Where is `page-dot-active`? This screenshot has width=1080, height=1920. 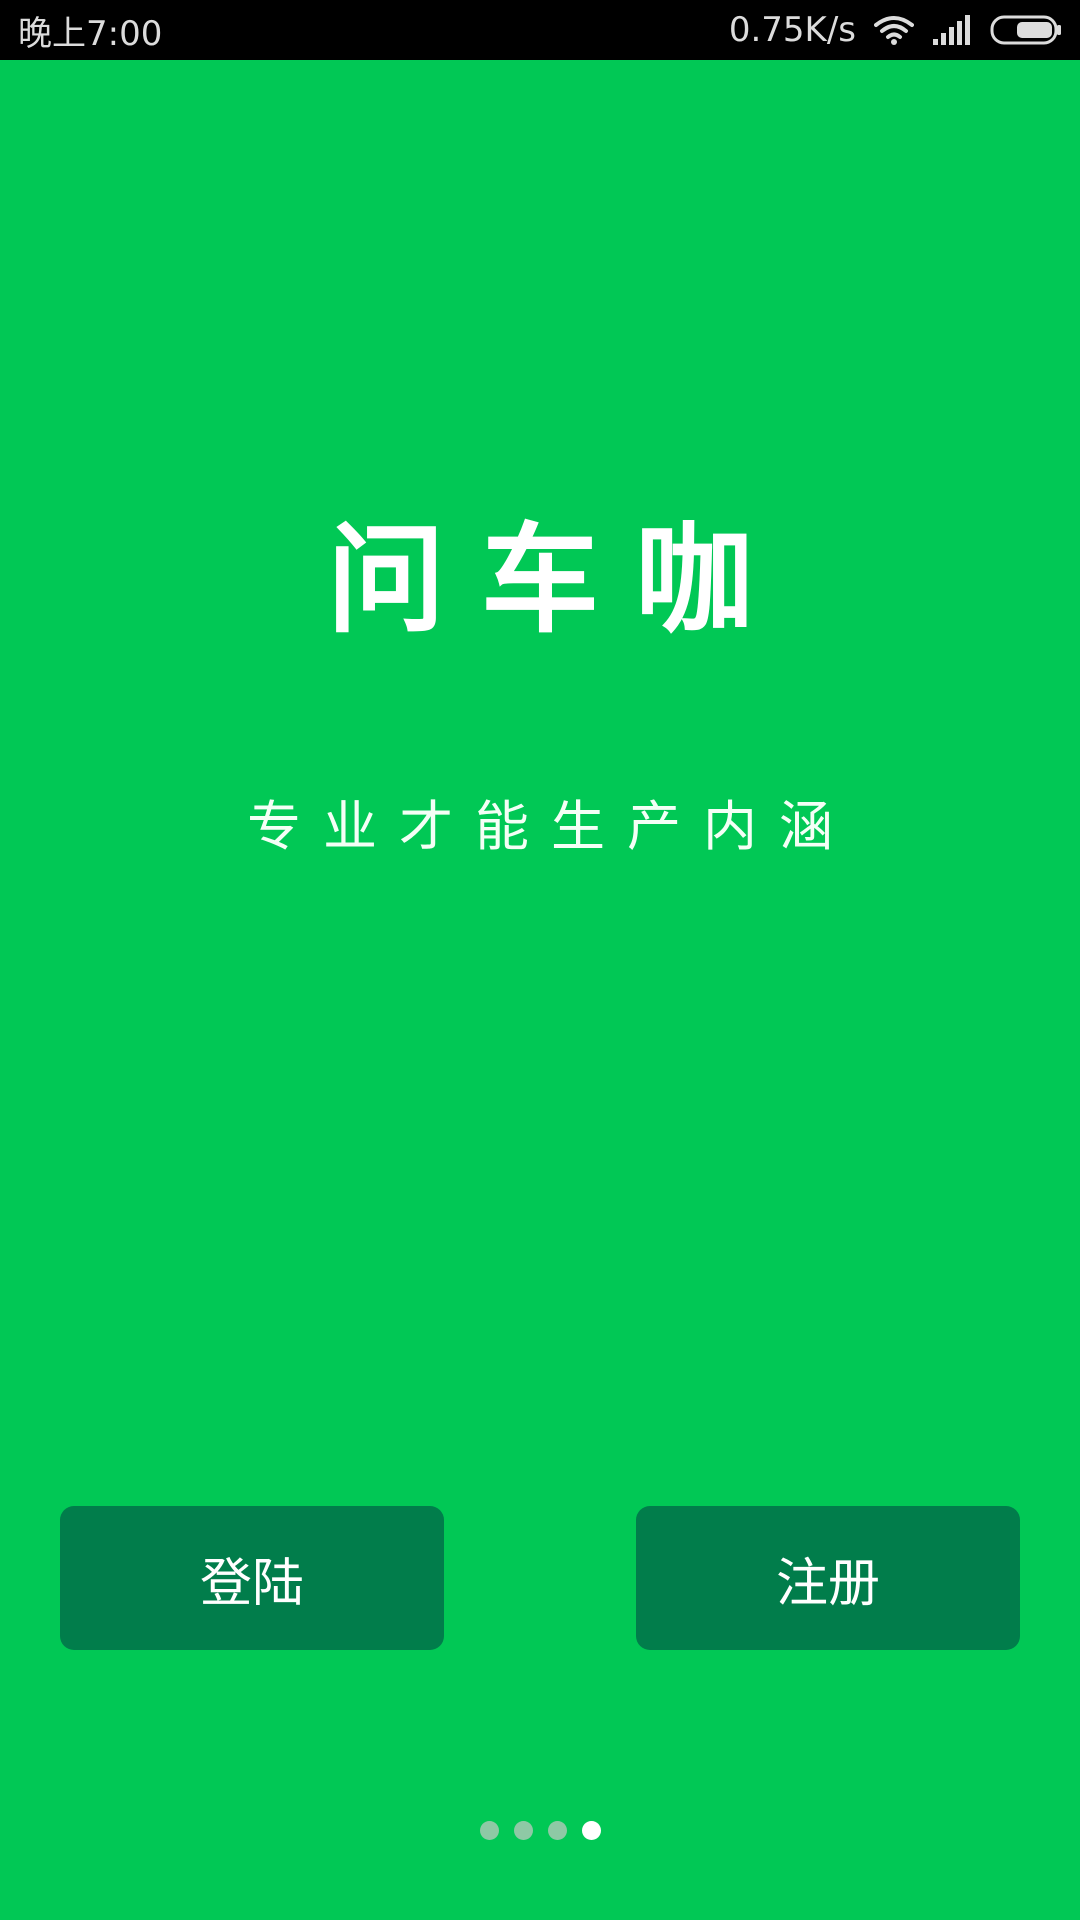
page-dot-active is located at coordinates (591, 1830).